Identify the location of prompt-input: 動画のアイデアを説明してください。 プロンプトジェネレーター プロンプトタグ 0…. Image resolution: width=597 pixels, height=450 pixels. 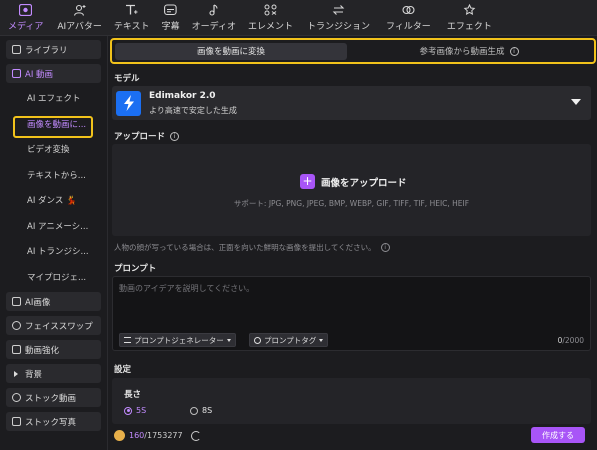
(351, 313).